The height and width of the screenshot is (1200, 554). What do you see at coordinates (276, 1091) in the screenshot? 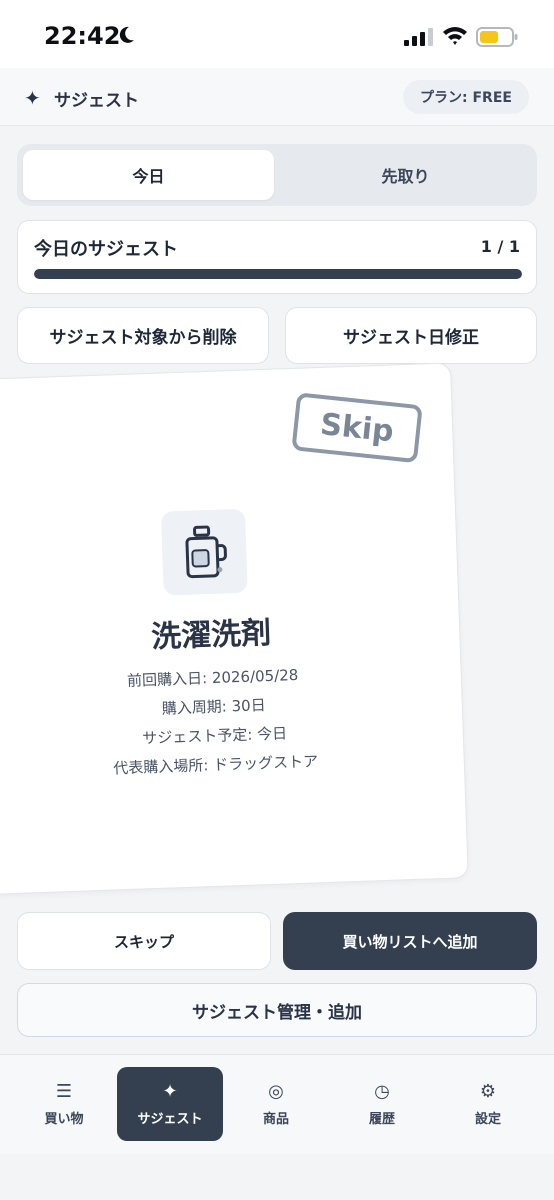
I see `product-icon: ◎` at bounding box center [276, 1091].